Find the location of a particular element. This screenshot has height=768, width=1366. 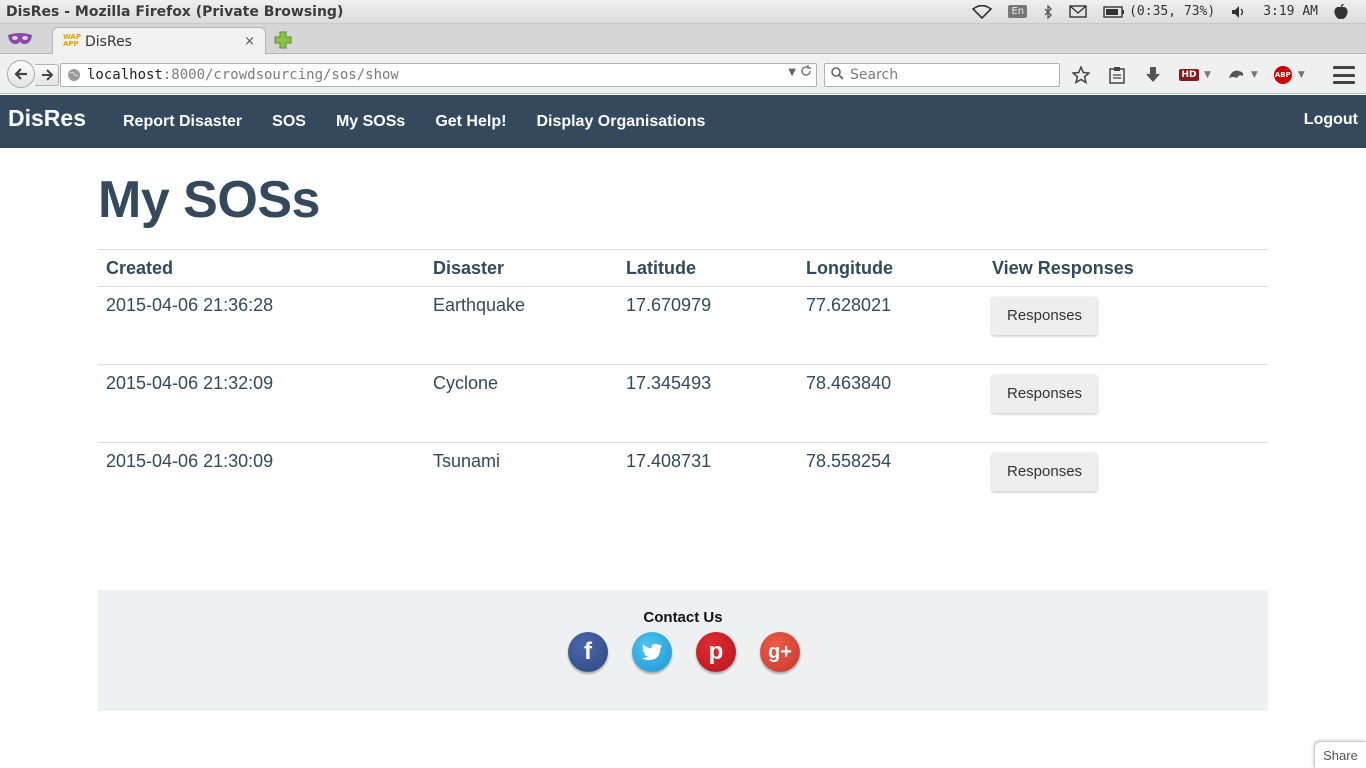

clock: 3:19 AM is located at coordinates (1290, 12).